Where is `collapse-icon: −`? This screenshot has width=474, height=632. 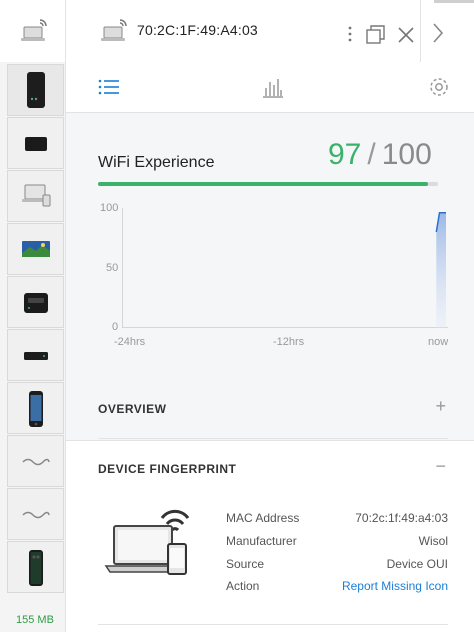
collapse-icon: − is located at coordinates (440, 466).